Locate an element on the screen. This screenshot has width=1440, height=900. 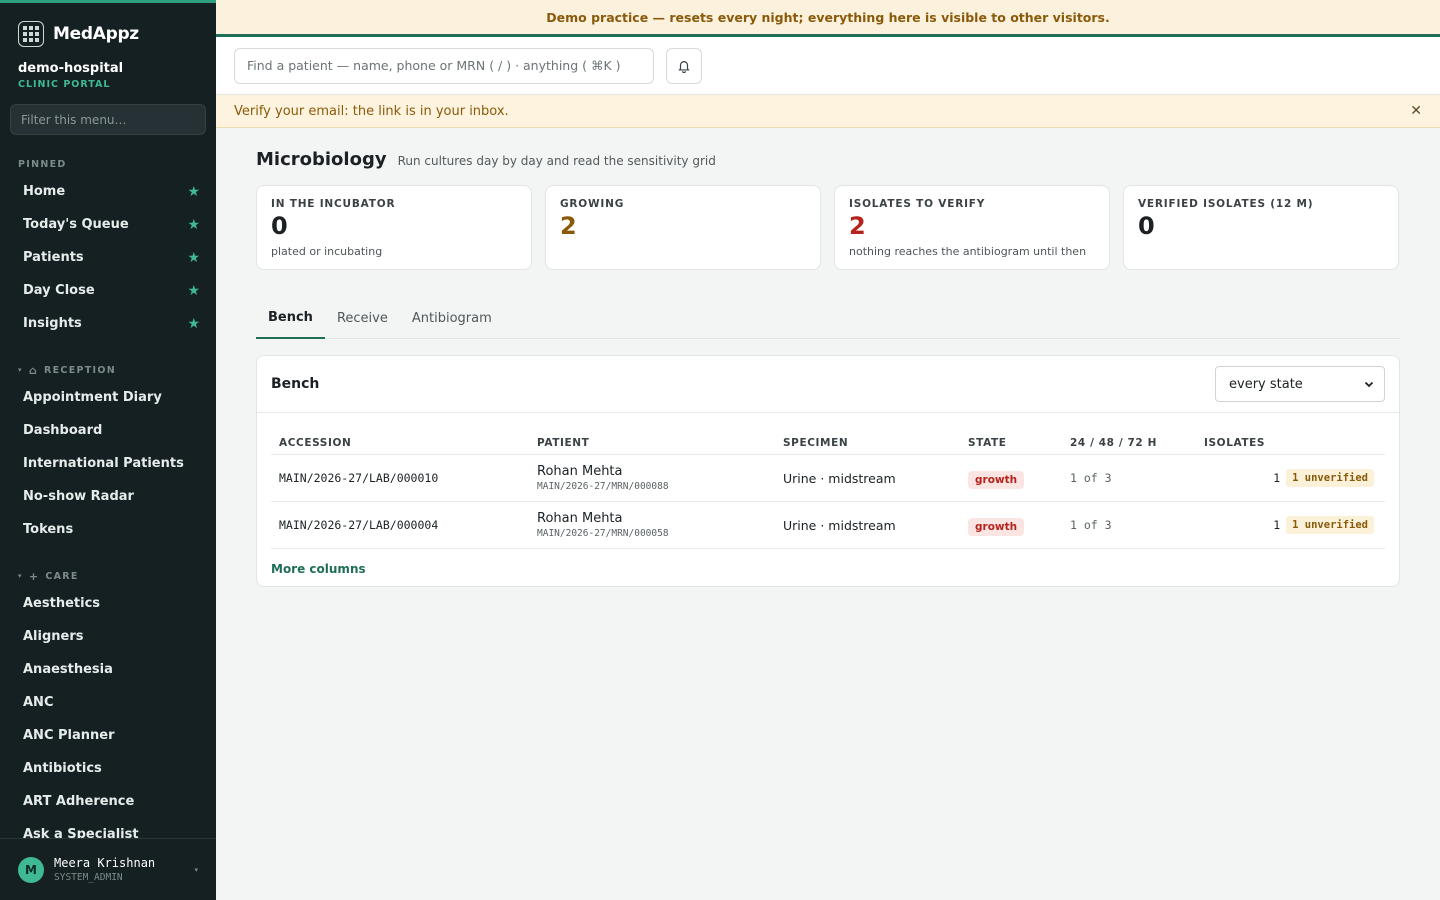
accession-cell: MAIN/2026-27/LAB/000004 is located at coordinates (404, 525).